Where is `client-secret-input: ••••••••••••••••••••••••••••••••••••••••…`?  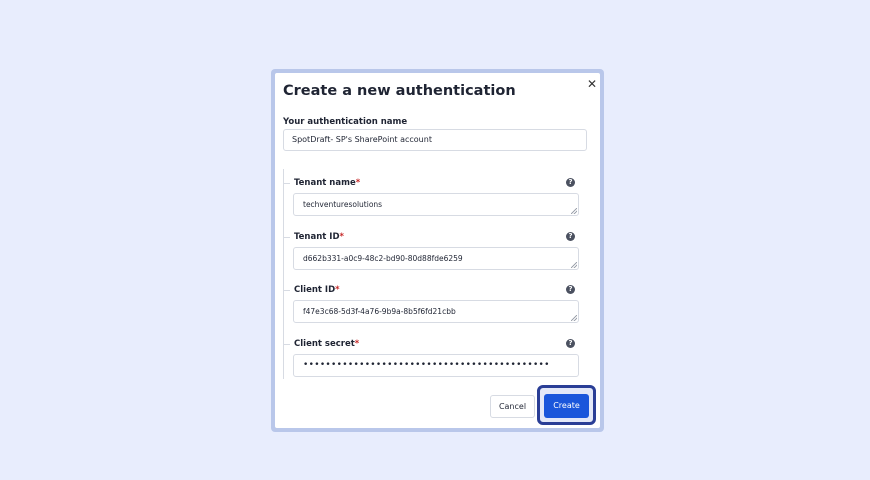
client-secret-input: ••••••••••••••••••••••••••••••••••••••••… is located at coordinates (436, 365).